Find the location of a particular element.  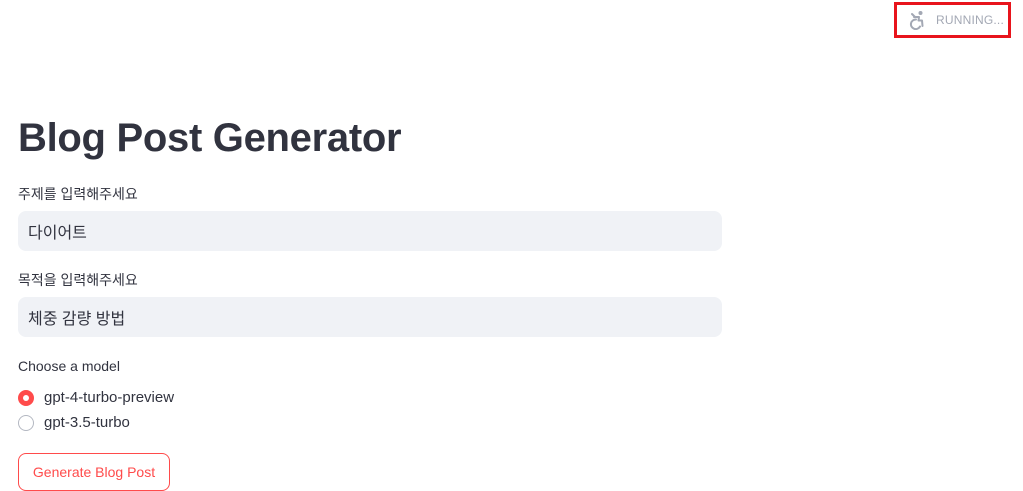

topic-input-value: 다이어트 is located at coordinates (57, 233).